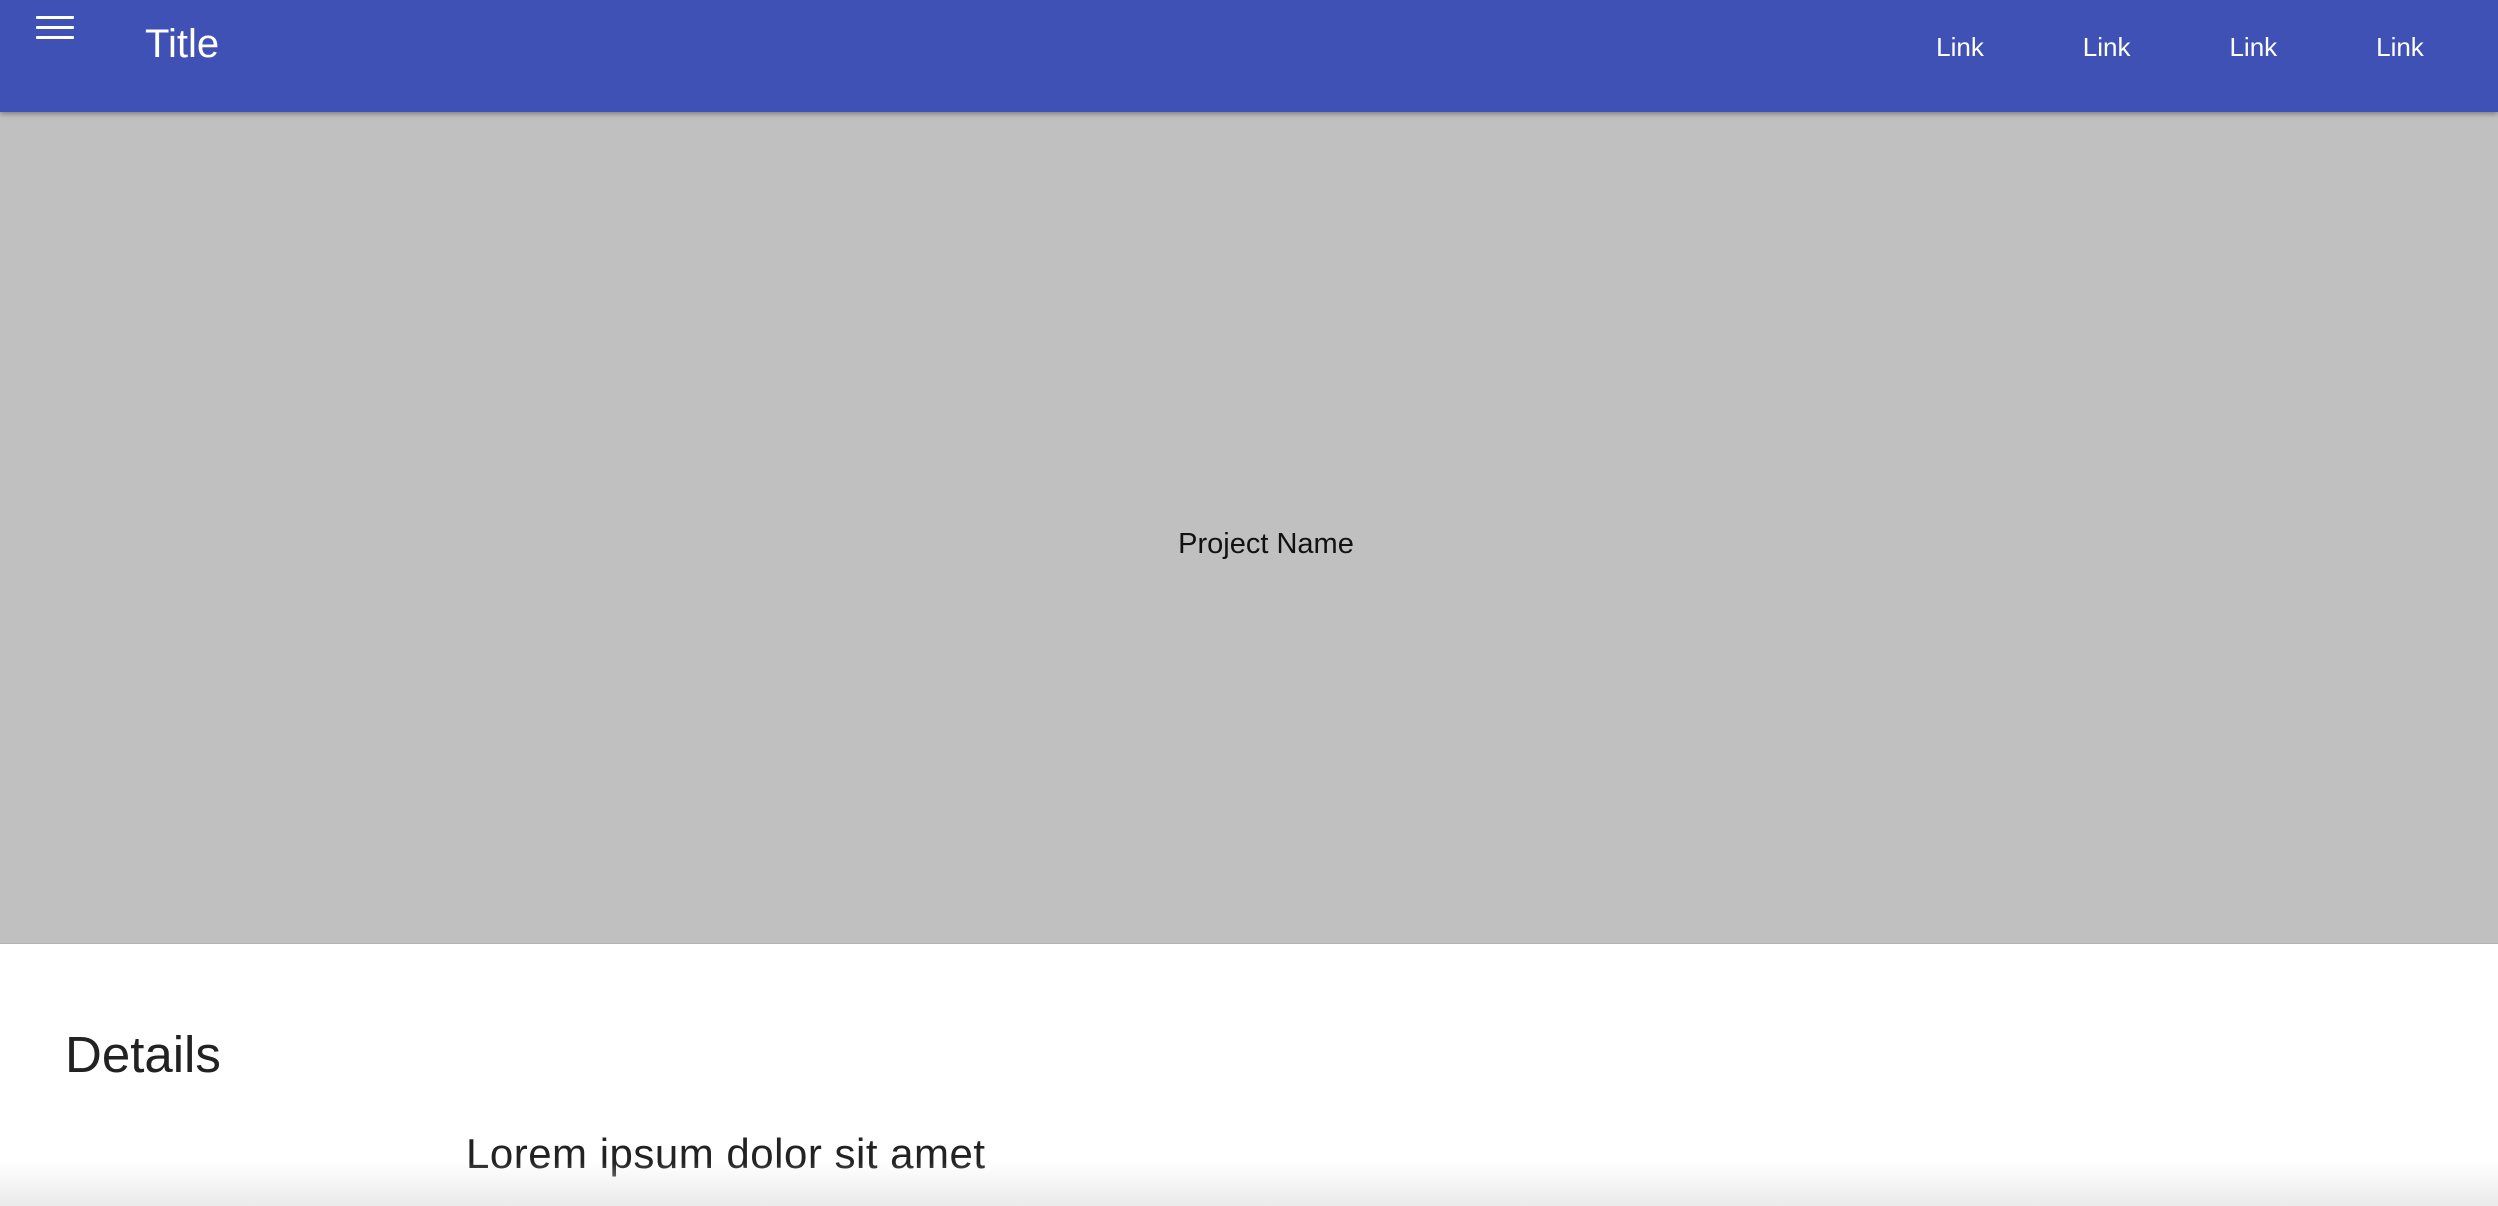 The height and width of the screenshot is (1206, 2498). What do you see at coordinates (2107, 47) in the screenshot?
I see `nav-link-2: Link` at bounding box center [2107, 47].